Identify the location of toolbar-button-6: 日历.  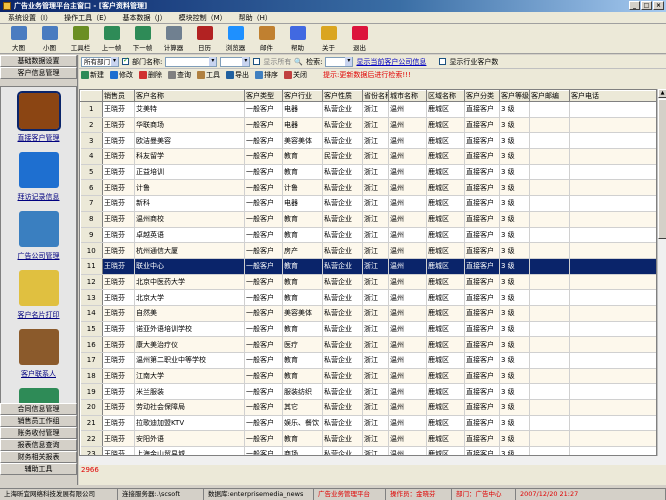
(204, 38).